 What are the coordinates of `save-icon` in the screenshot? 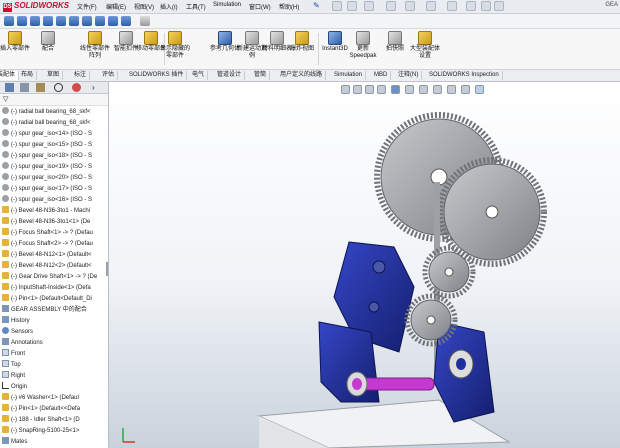 It's located at (391, 6).